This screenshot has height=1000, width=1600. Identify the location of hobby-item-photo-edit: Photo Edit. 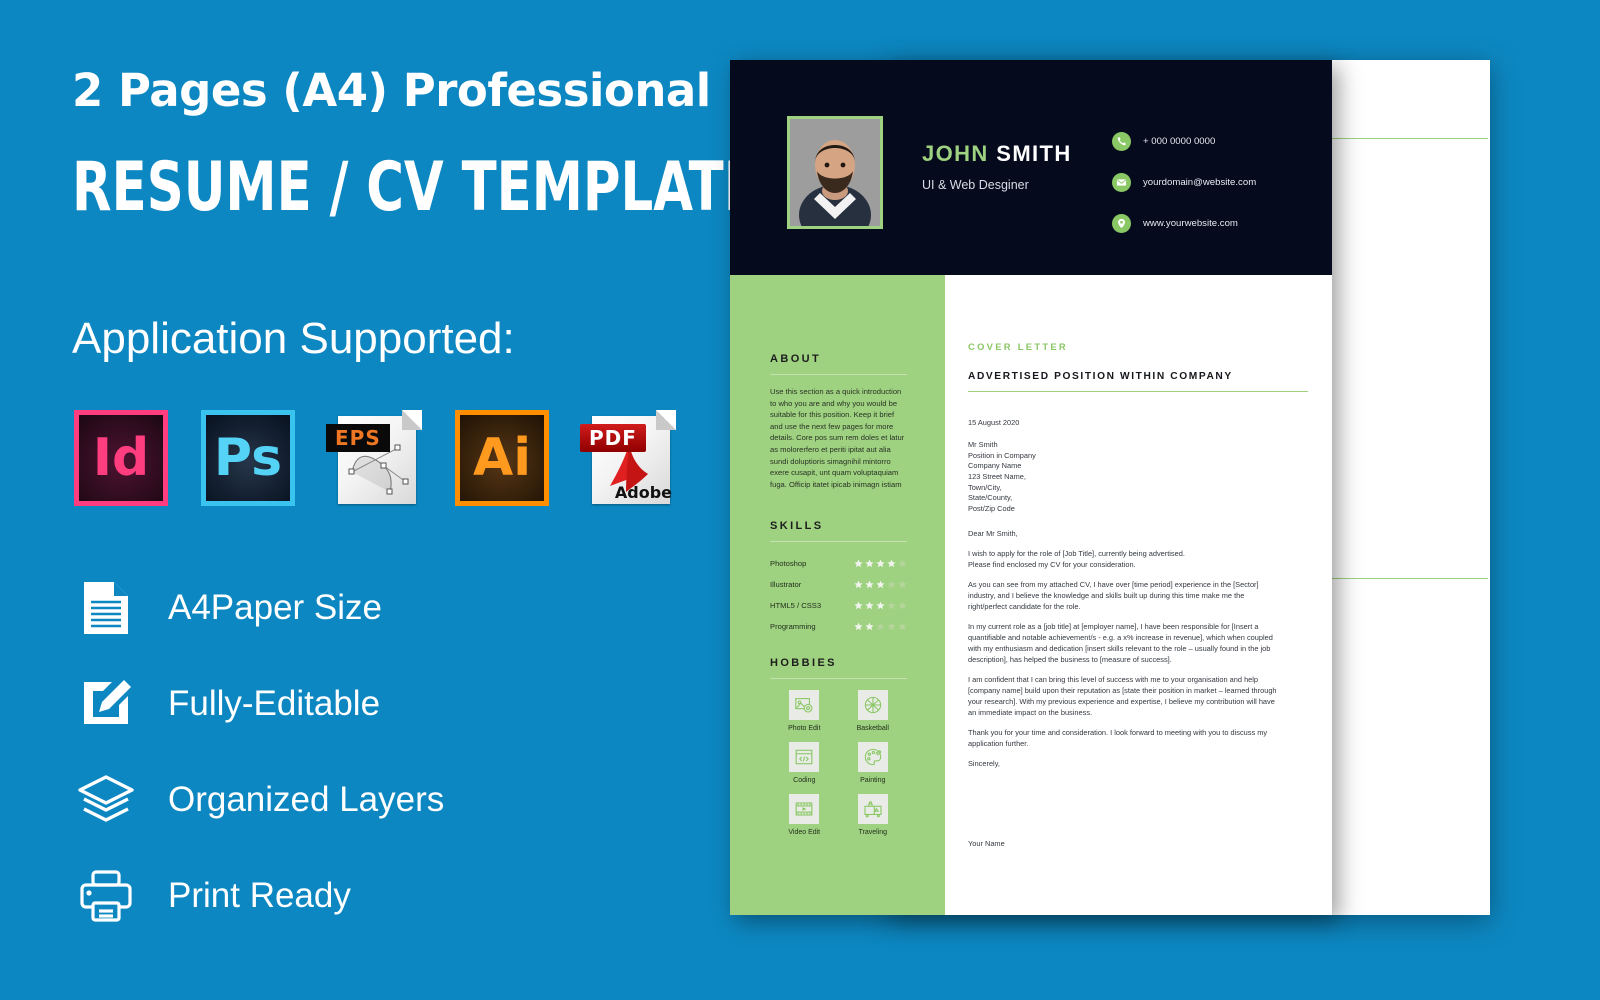
(804, 711).